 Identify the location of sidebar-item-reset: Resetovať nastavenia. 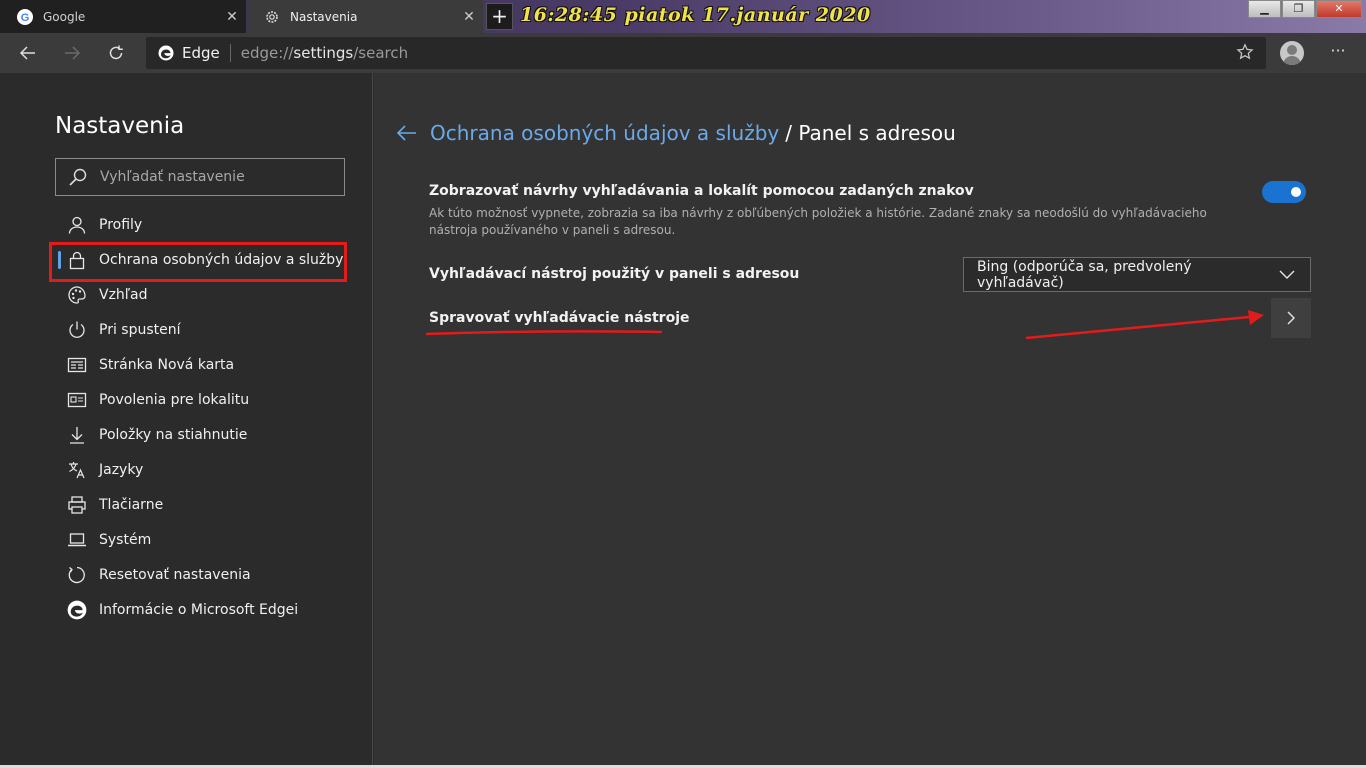
(205, 574).